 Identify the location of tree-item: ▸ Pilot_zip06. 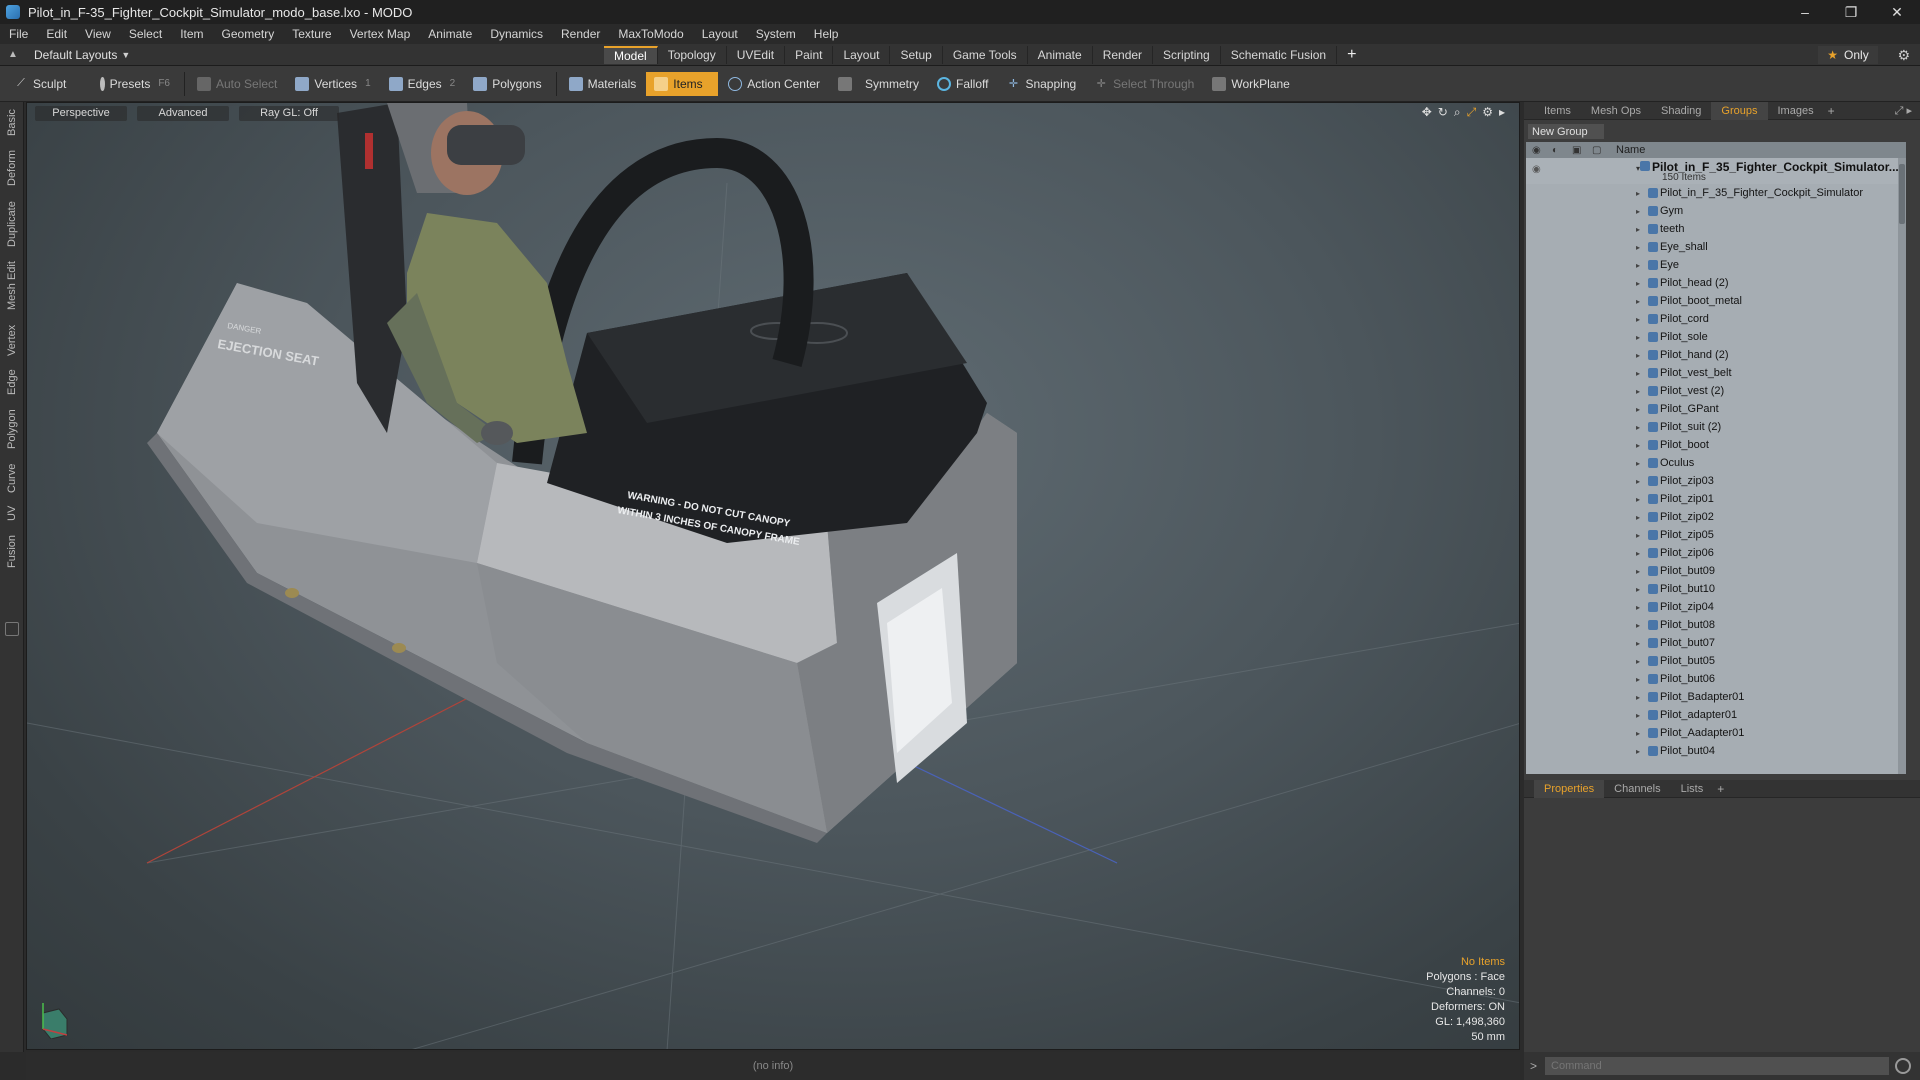
(1716, 553).